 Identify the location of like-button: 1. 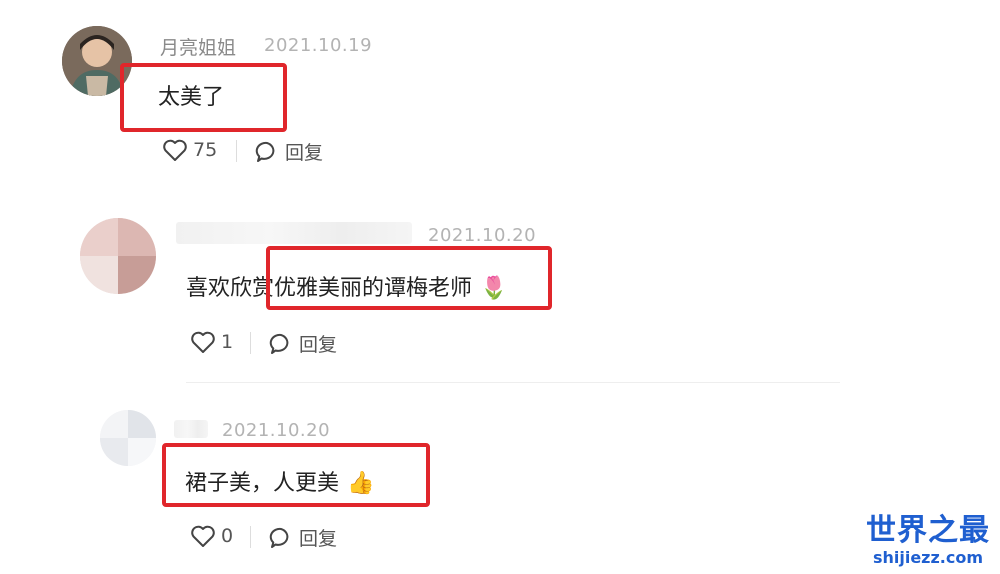
(211, 342).